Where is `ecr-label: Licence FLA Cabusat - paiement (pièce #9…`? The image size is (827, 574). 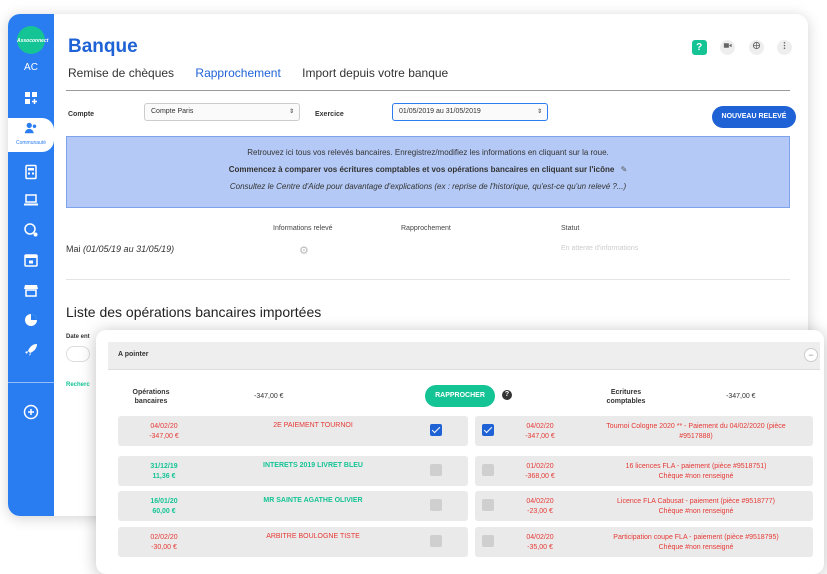
ecr-label: Licence FLA Cabusat - paiement (pièce #9… is located at coordinates (696, 506).